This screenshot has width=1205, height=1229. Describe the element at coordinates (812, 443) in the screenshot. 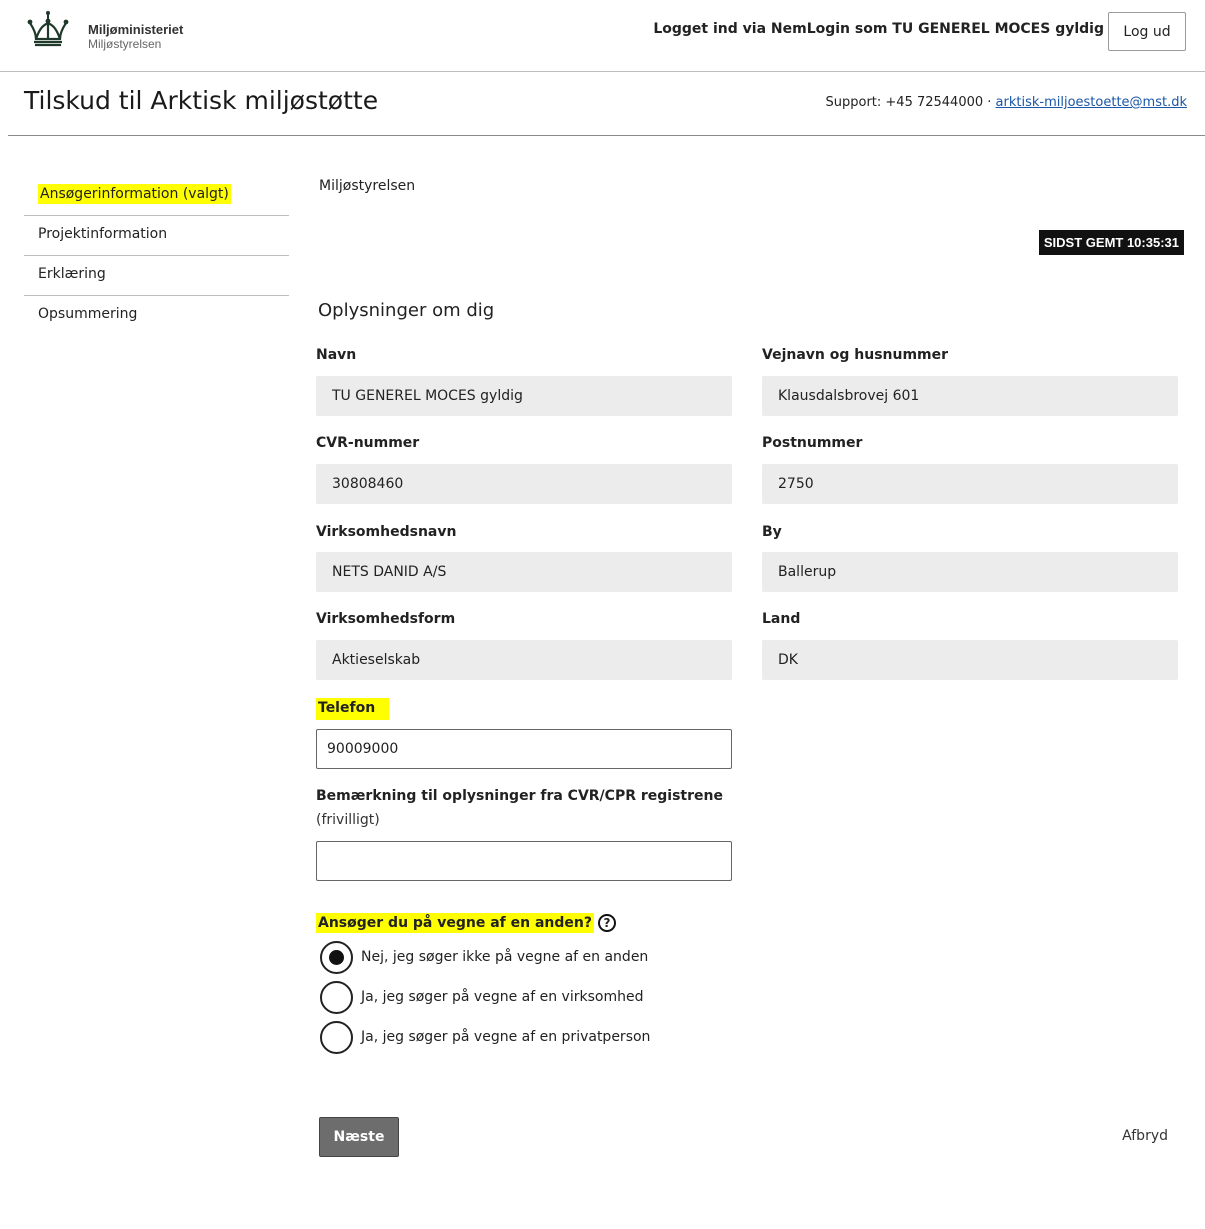

I see `postal-code-label: Postnummer` at that location.